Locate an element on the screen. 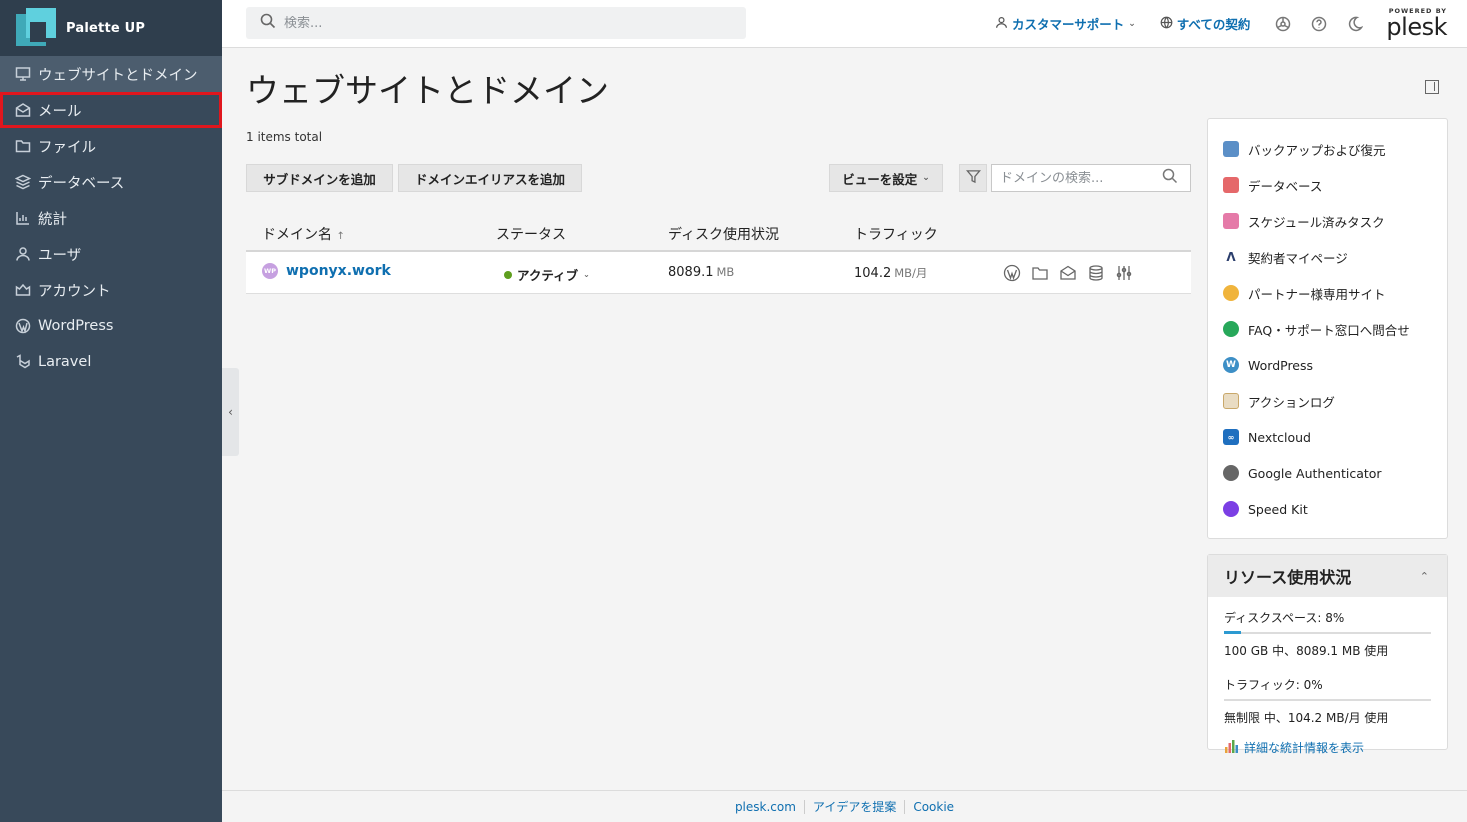  link-databases: データベース is located at coordinates (1327, 185).